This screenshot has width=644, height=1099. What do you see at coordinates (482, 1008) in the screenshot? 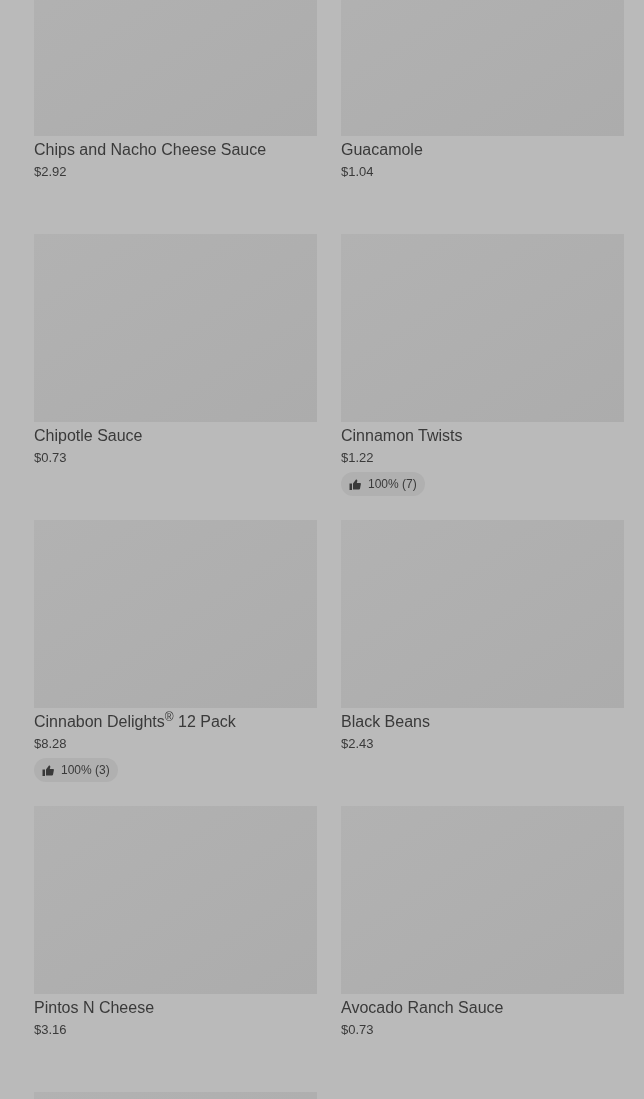
I see `product-name: Avocado Ranch Sauce` at bounding box center [482, 1008].